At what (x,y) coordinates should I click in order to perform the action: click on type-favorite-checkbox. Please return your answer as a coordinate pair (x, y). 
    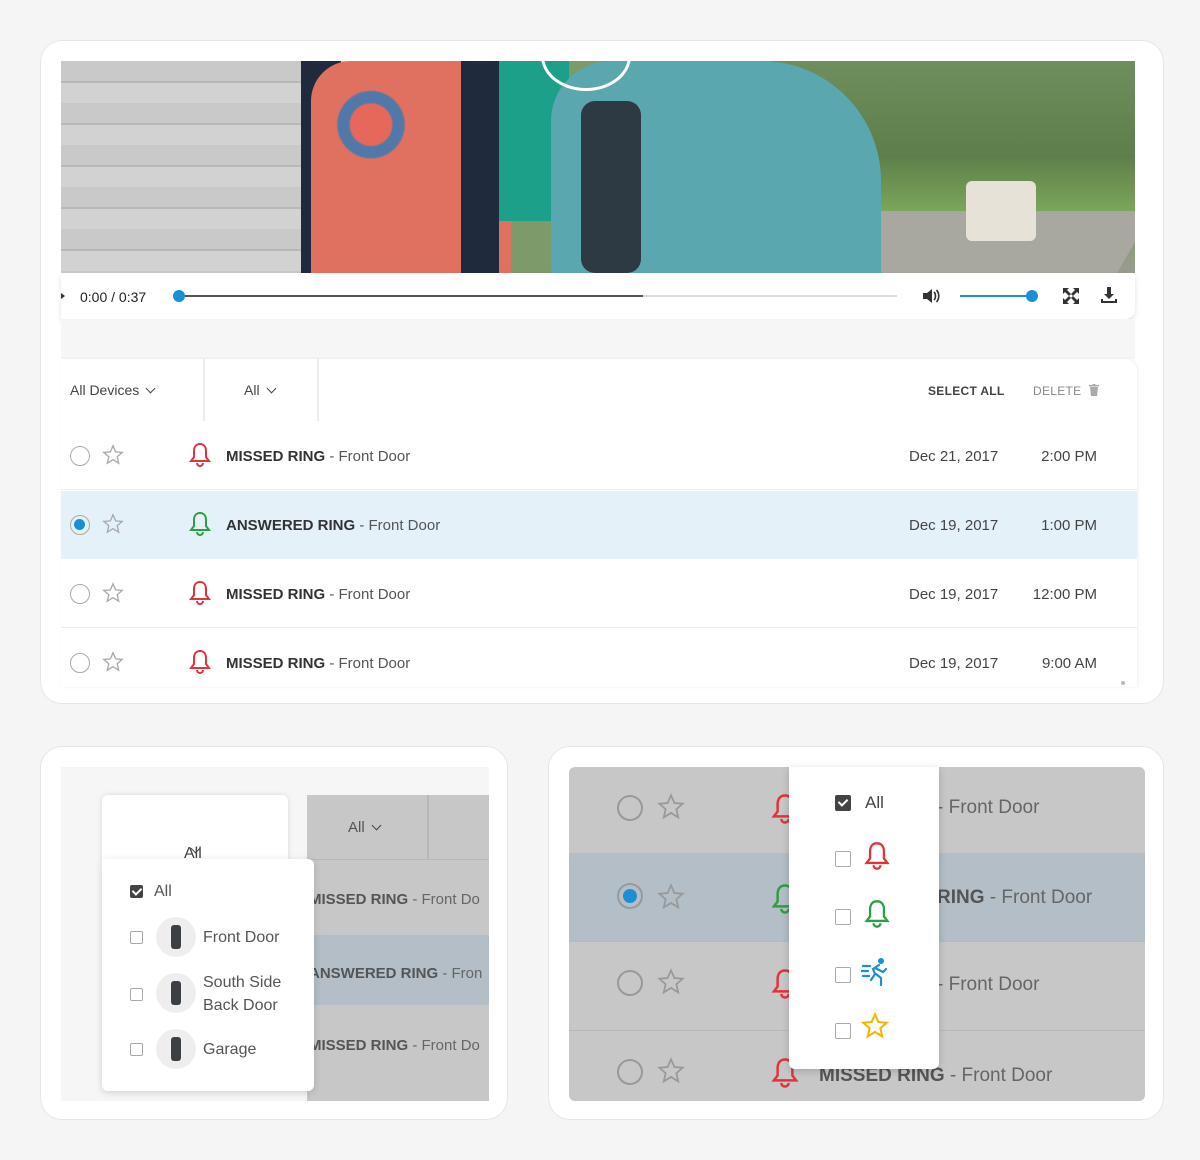
    Looking at the image, I should click on (843, 1031).